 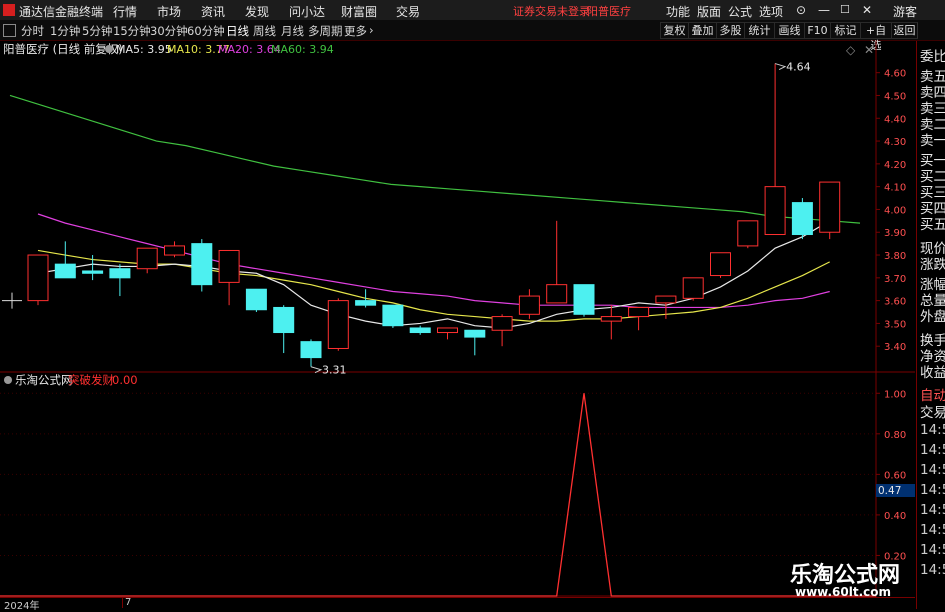 I want to click on menu-item-trade: 交易, so click(x=408, y=11).